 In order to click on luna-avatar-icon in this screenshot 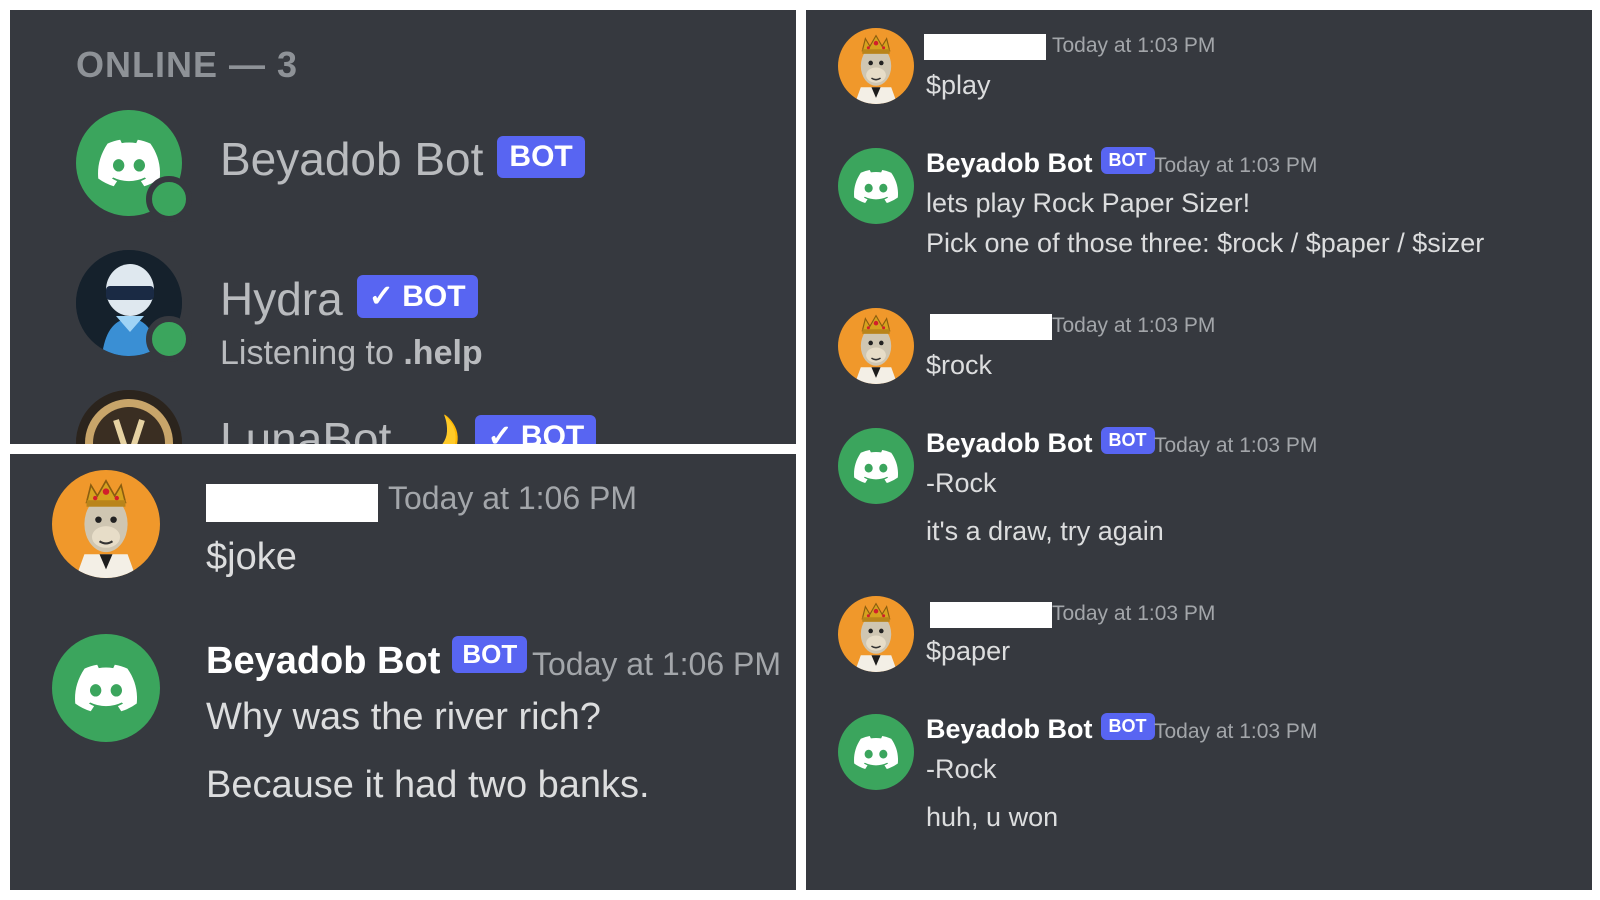, I will do `click(129, 417)`.